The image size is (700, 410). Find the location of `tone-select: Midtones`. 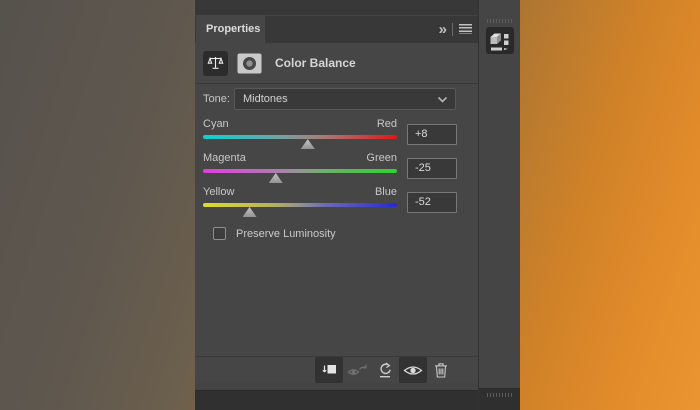

tone-select: Midtones is located at coordinates (345, 99).